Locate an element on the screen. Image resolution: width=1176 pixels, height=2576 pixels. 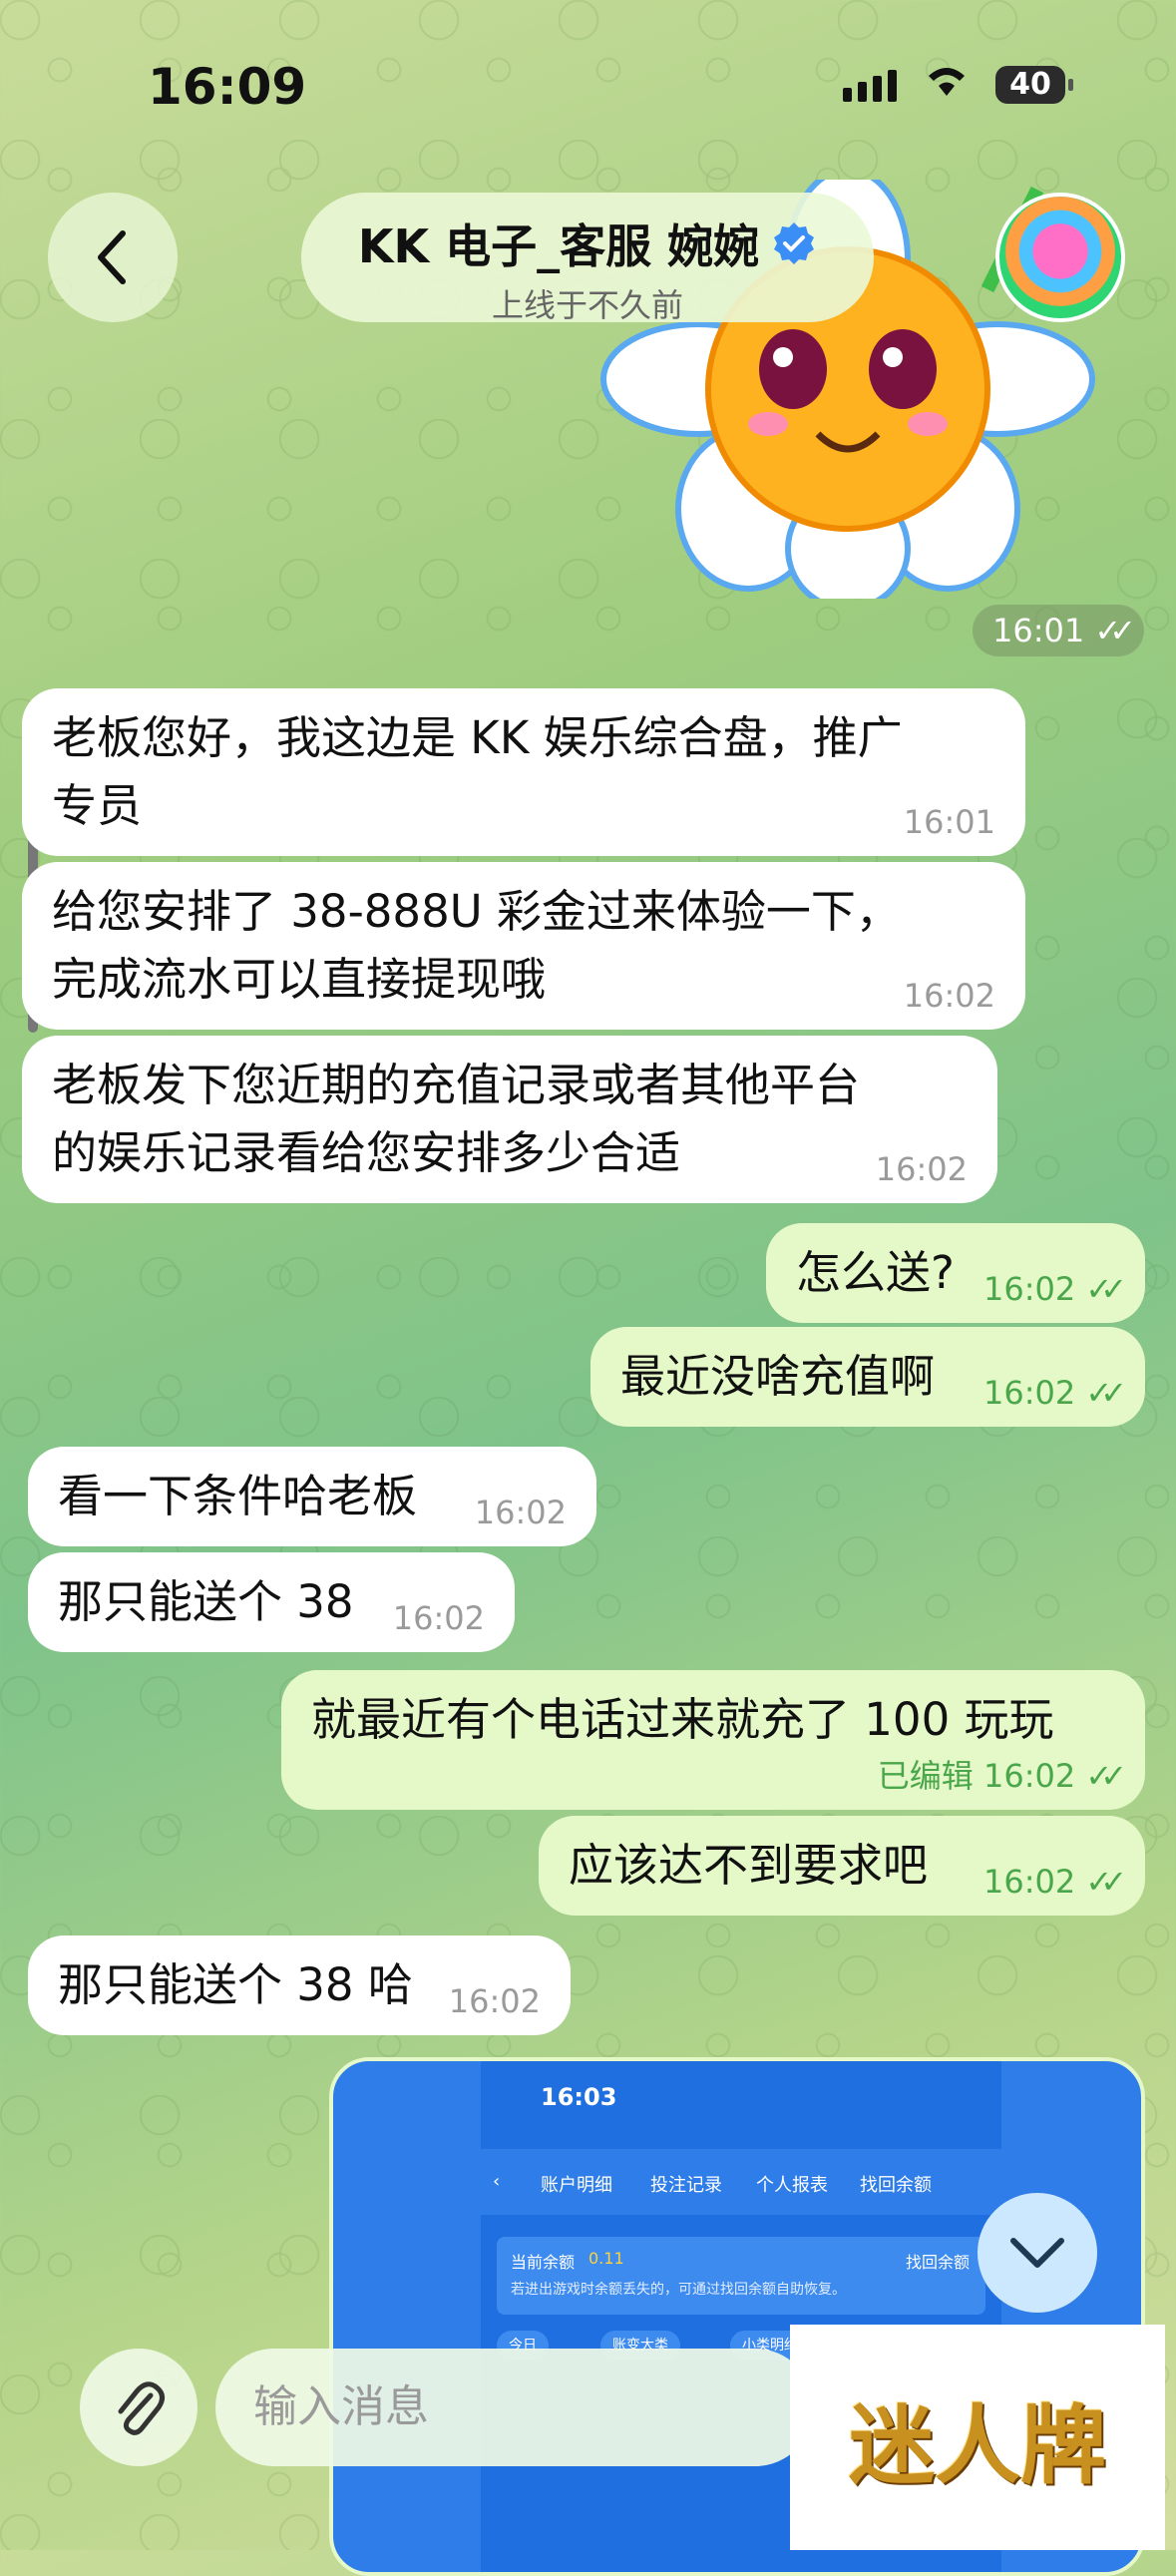
message-text: 专员 is located at coordinates (98, 805).